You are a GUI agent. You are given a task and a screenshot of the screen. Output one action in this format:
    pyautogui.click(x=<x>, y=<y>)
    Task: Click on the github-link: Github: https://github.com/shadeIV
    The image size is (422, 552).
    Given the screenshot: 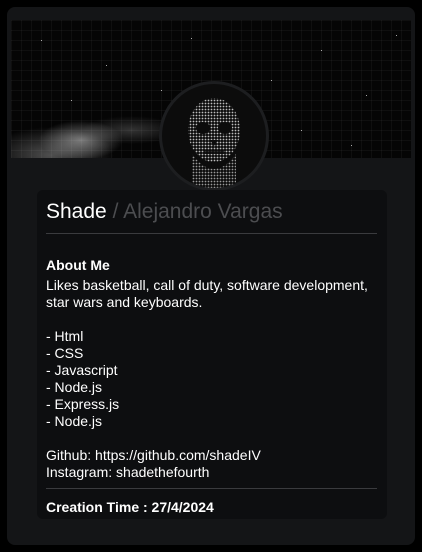 What is the action you would take?
    pyautogui.click(x=153, y=455)
    